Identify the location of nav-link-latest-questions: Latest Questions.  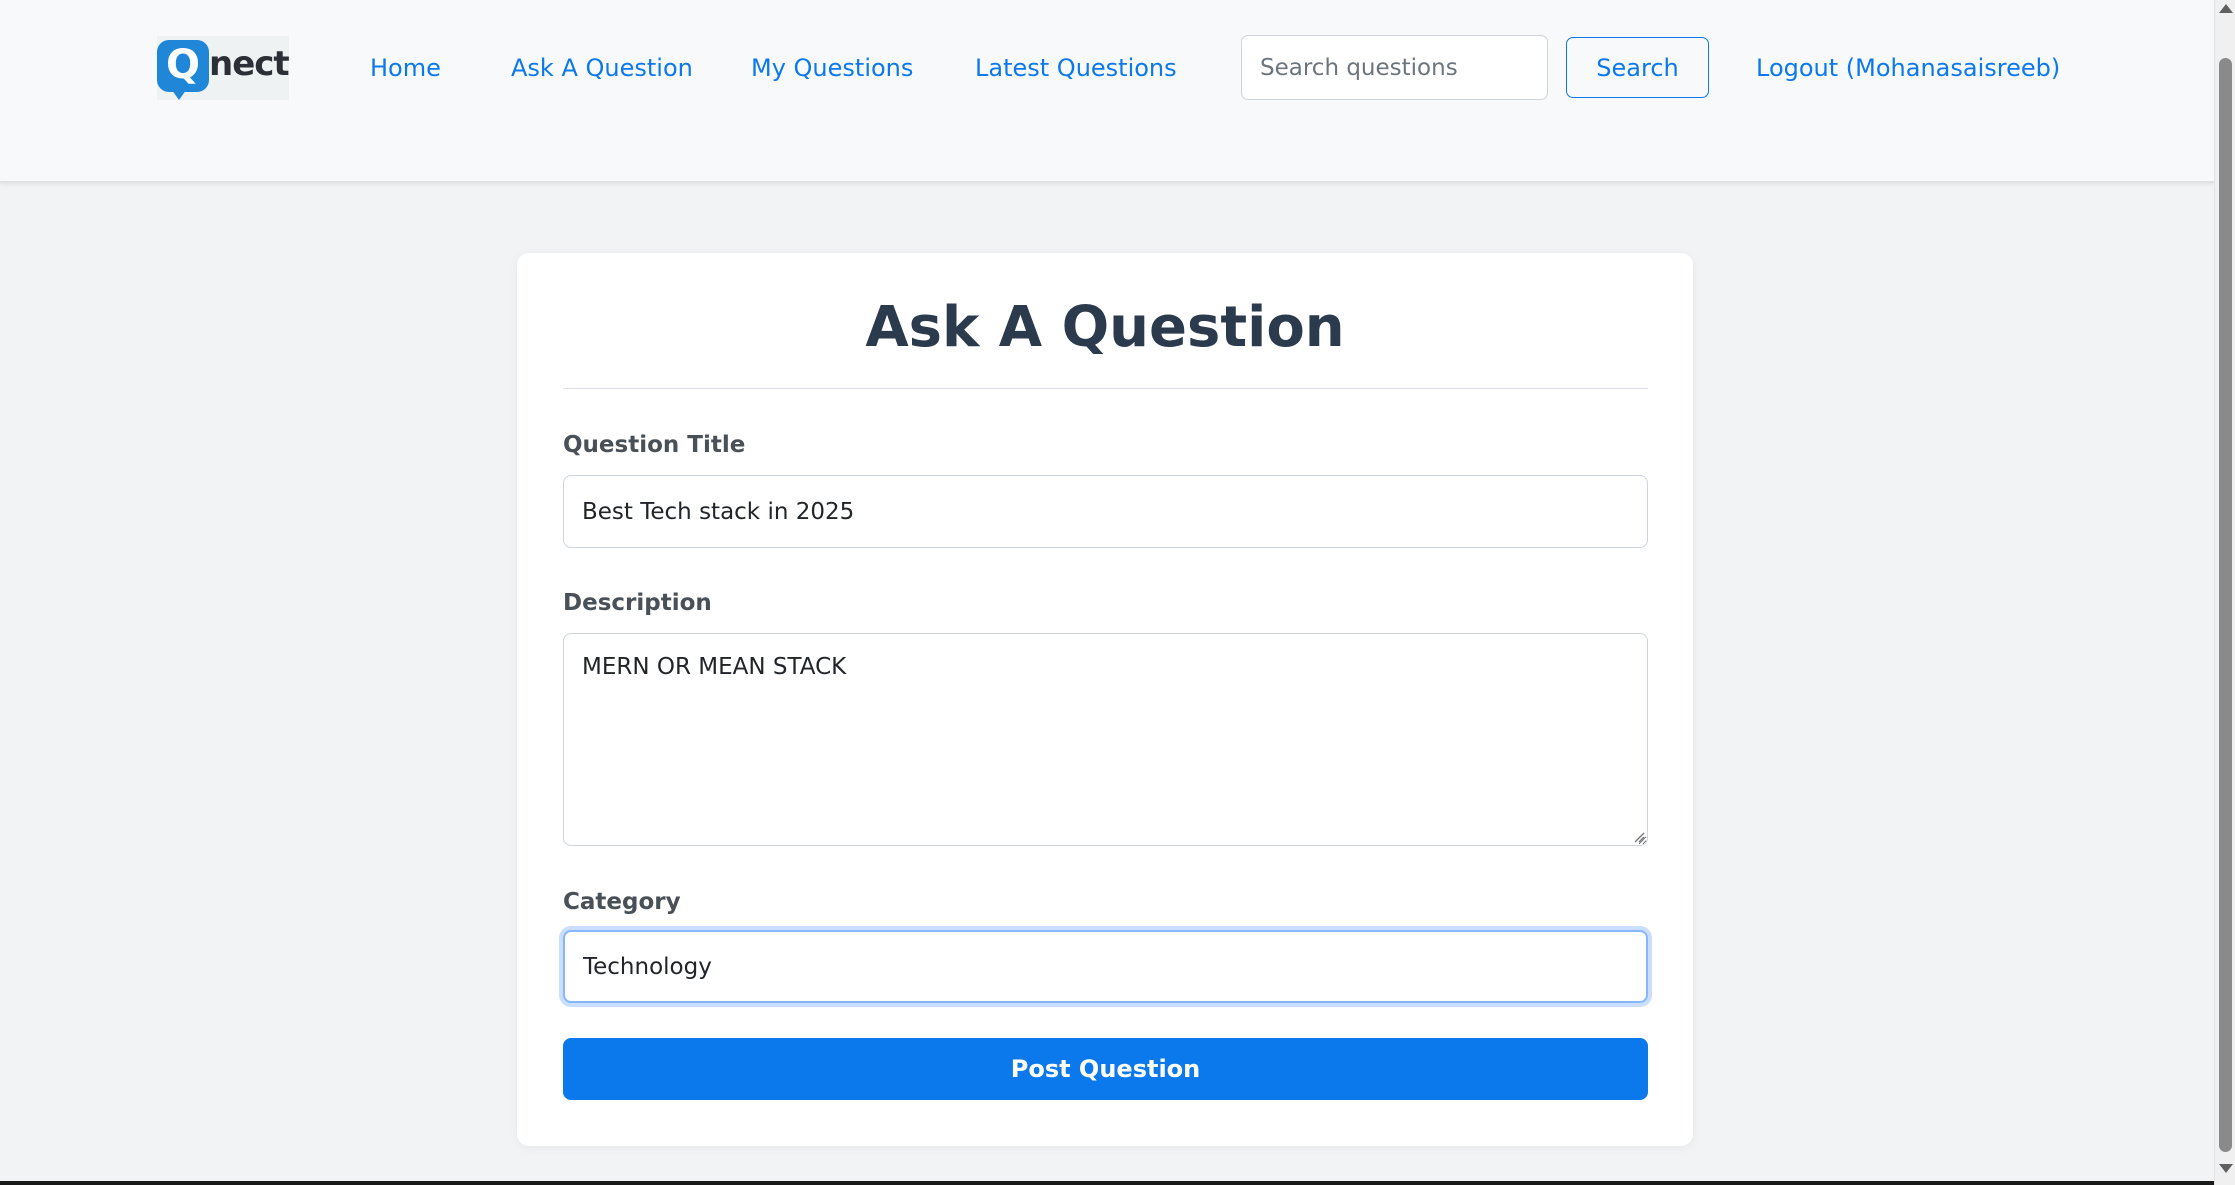
(1076, 68).